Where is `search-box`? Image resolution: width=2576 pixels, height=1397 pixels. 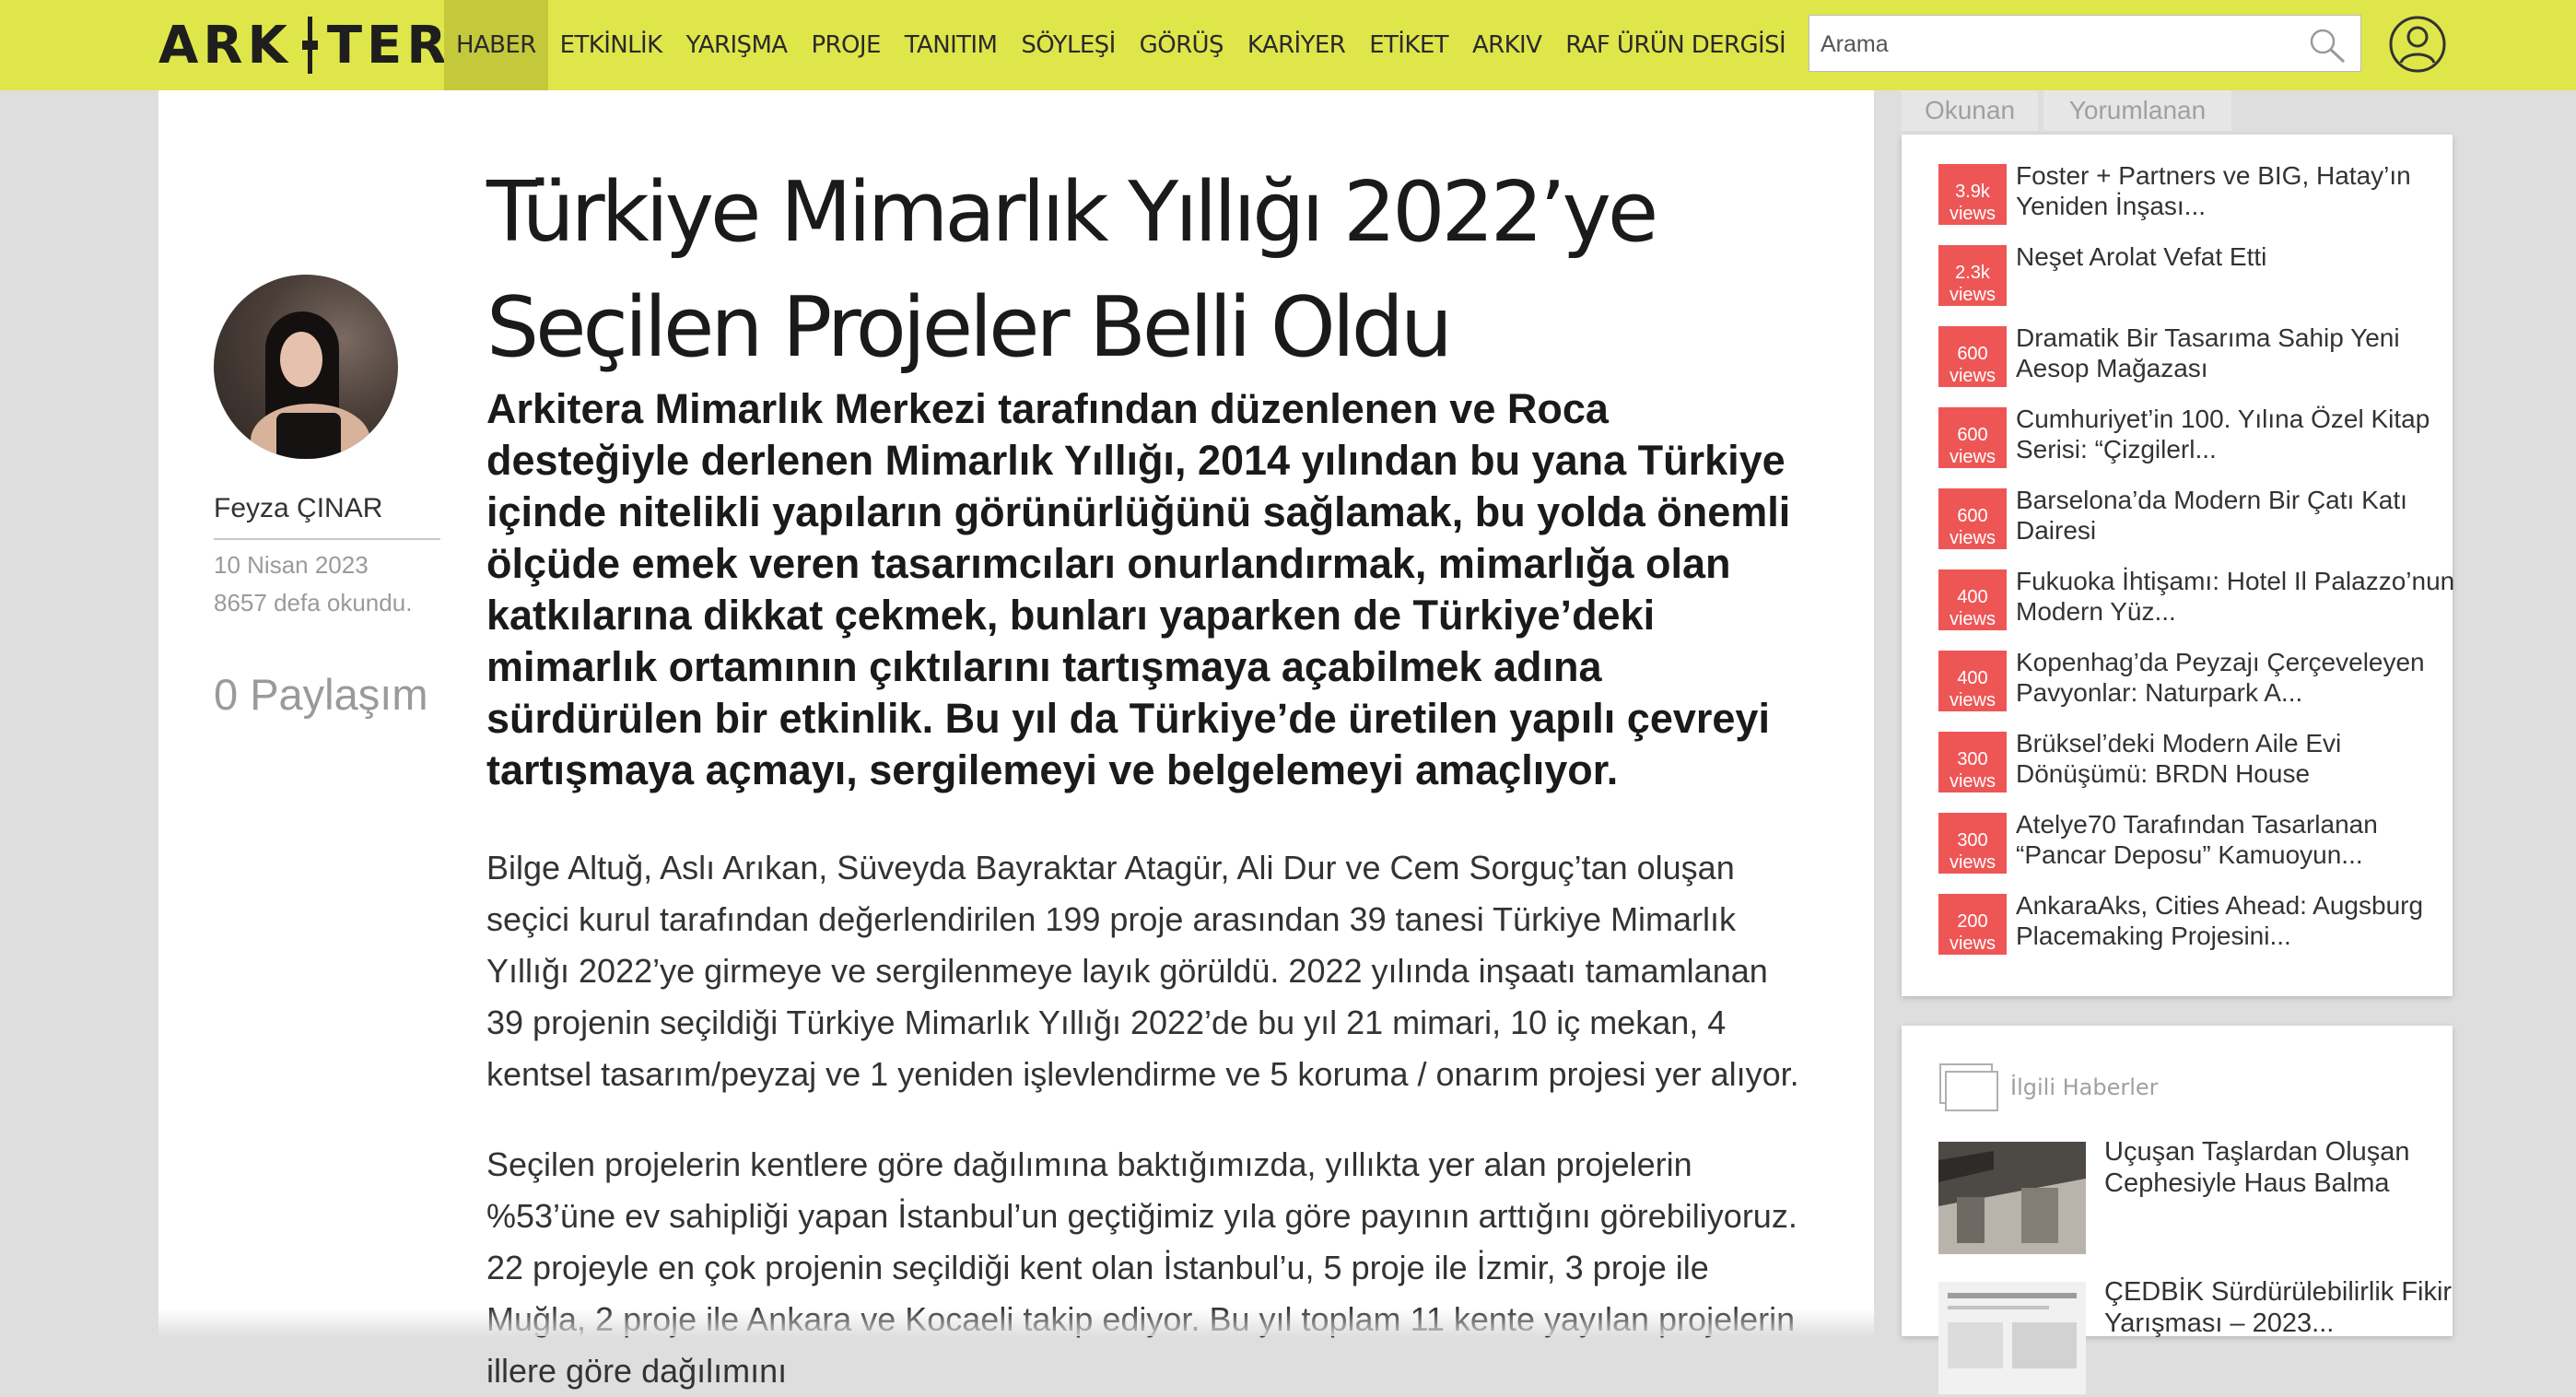
search-box is located at coordinates (2085, 44).